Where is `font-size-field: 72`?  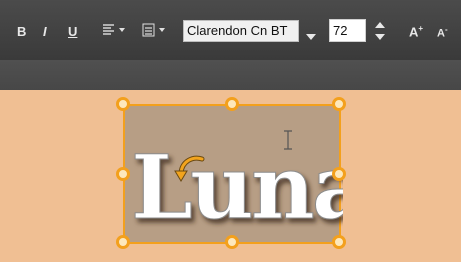 font-size-field: 72 is located at coordinates (347, 30).